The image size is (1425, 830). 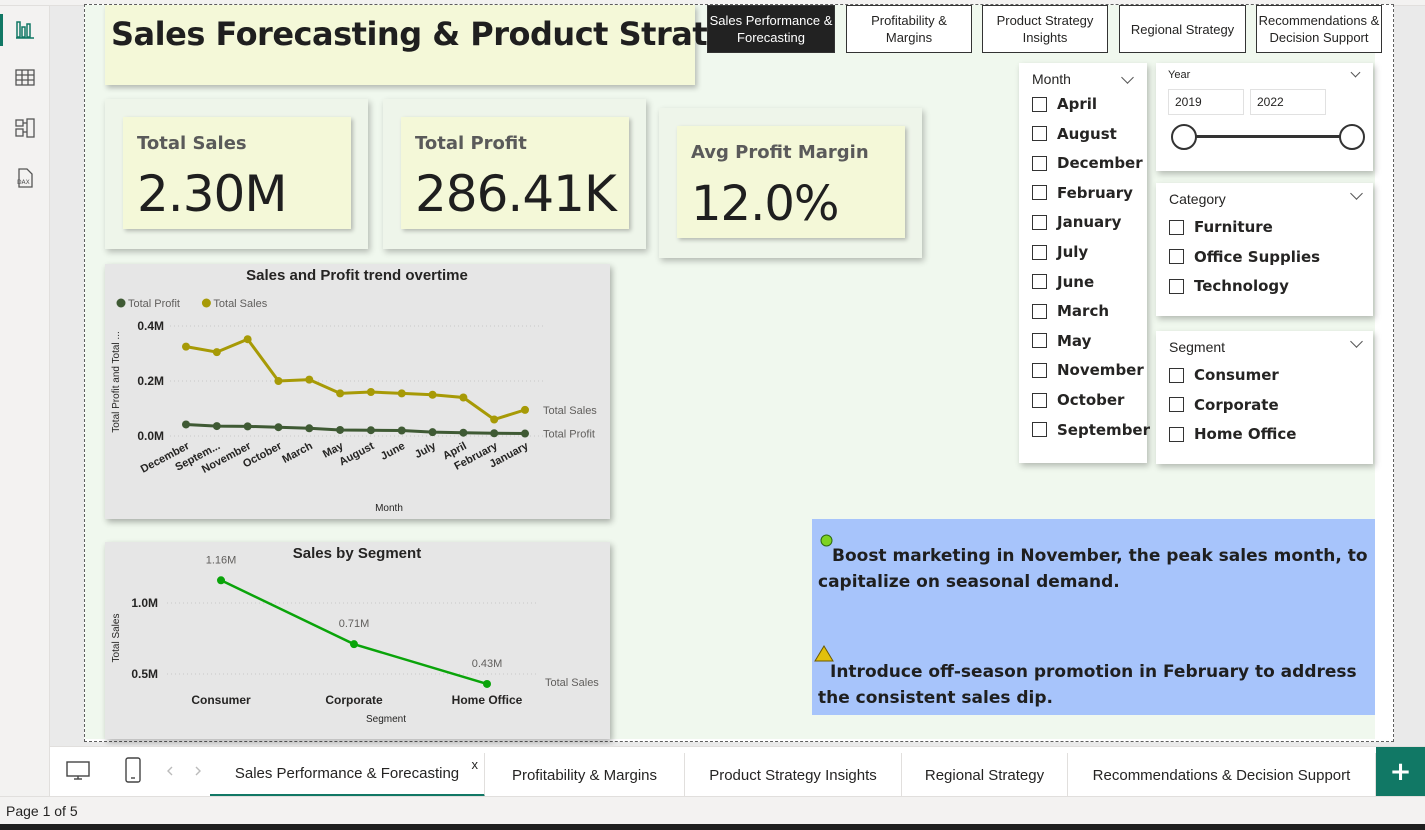 What do you see at coordinates (1221, 227) in the screenshot?
I see `category-option: Furniture` at bounding box center [1221, 227].